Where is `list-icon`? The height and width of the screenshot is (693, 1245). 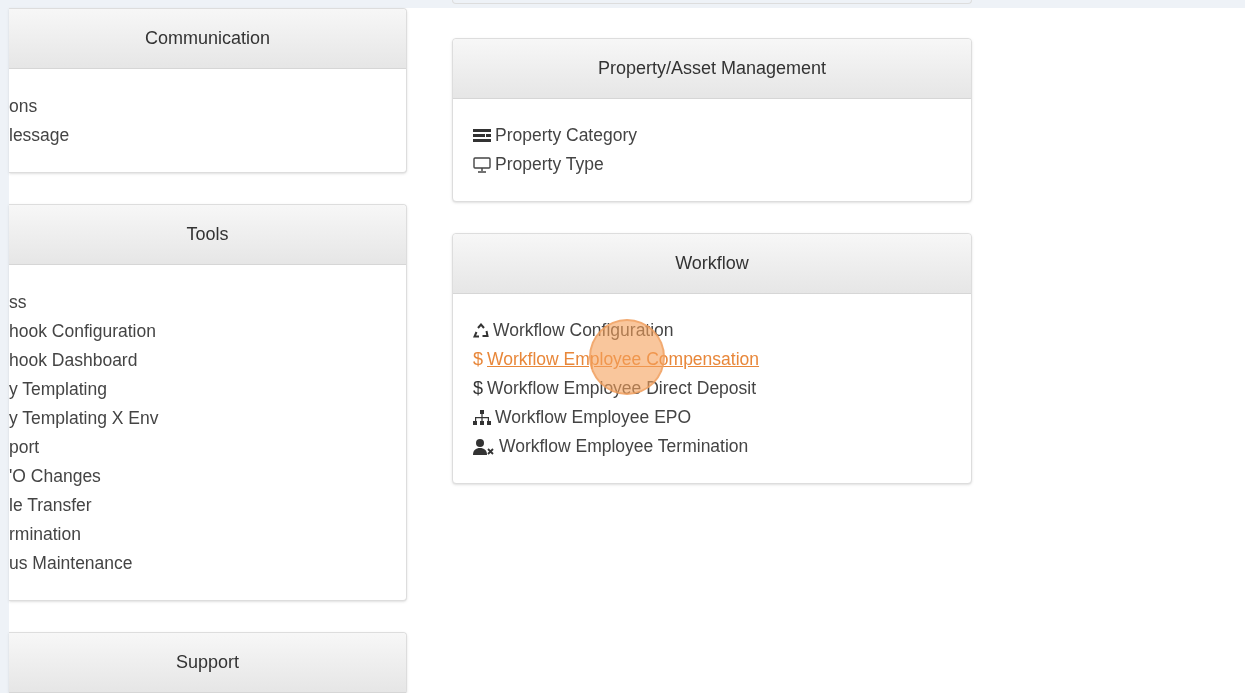
list-icon is located at coordinates (482, 135).